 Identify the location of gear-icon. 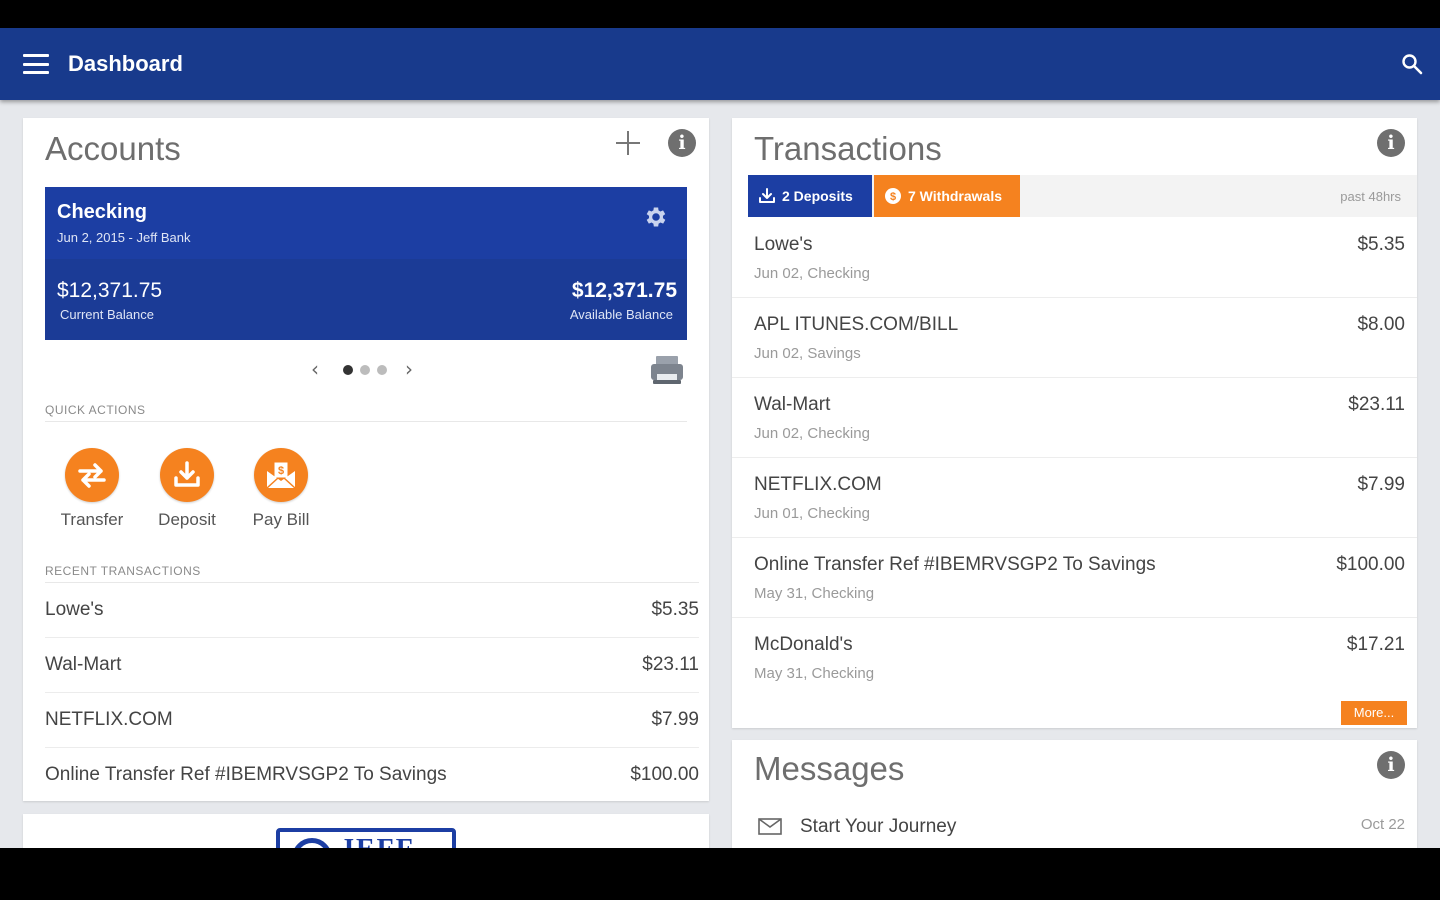
(656, 217).